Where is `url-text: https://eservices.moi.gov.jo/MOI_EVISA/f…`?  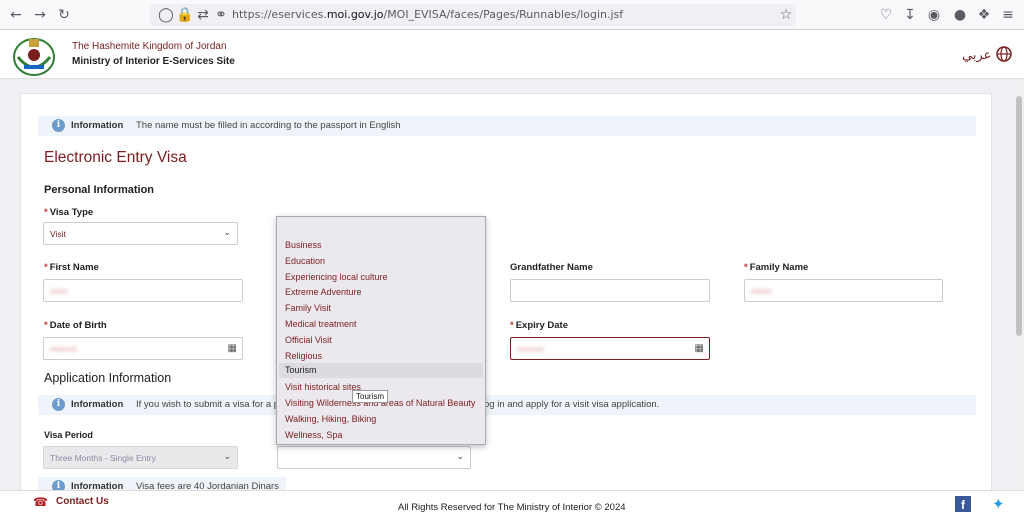
url-text: https://eservices.moi.gov.jo/MOI_EVISA/f… is located at coordinates (428, 14).